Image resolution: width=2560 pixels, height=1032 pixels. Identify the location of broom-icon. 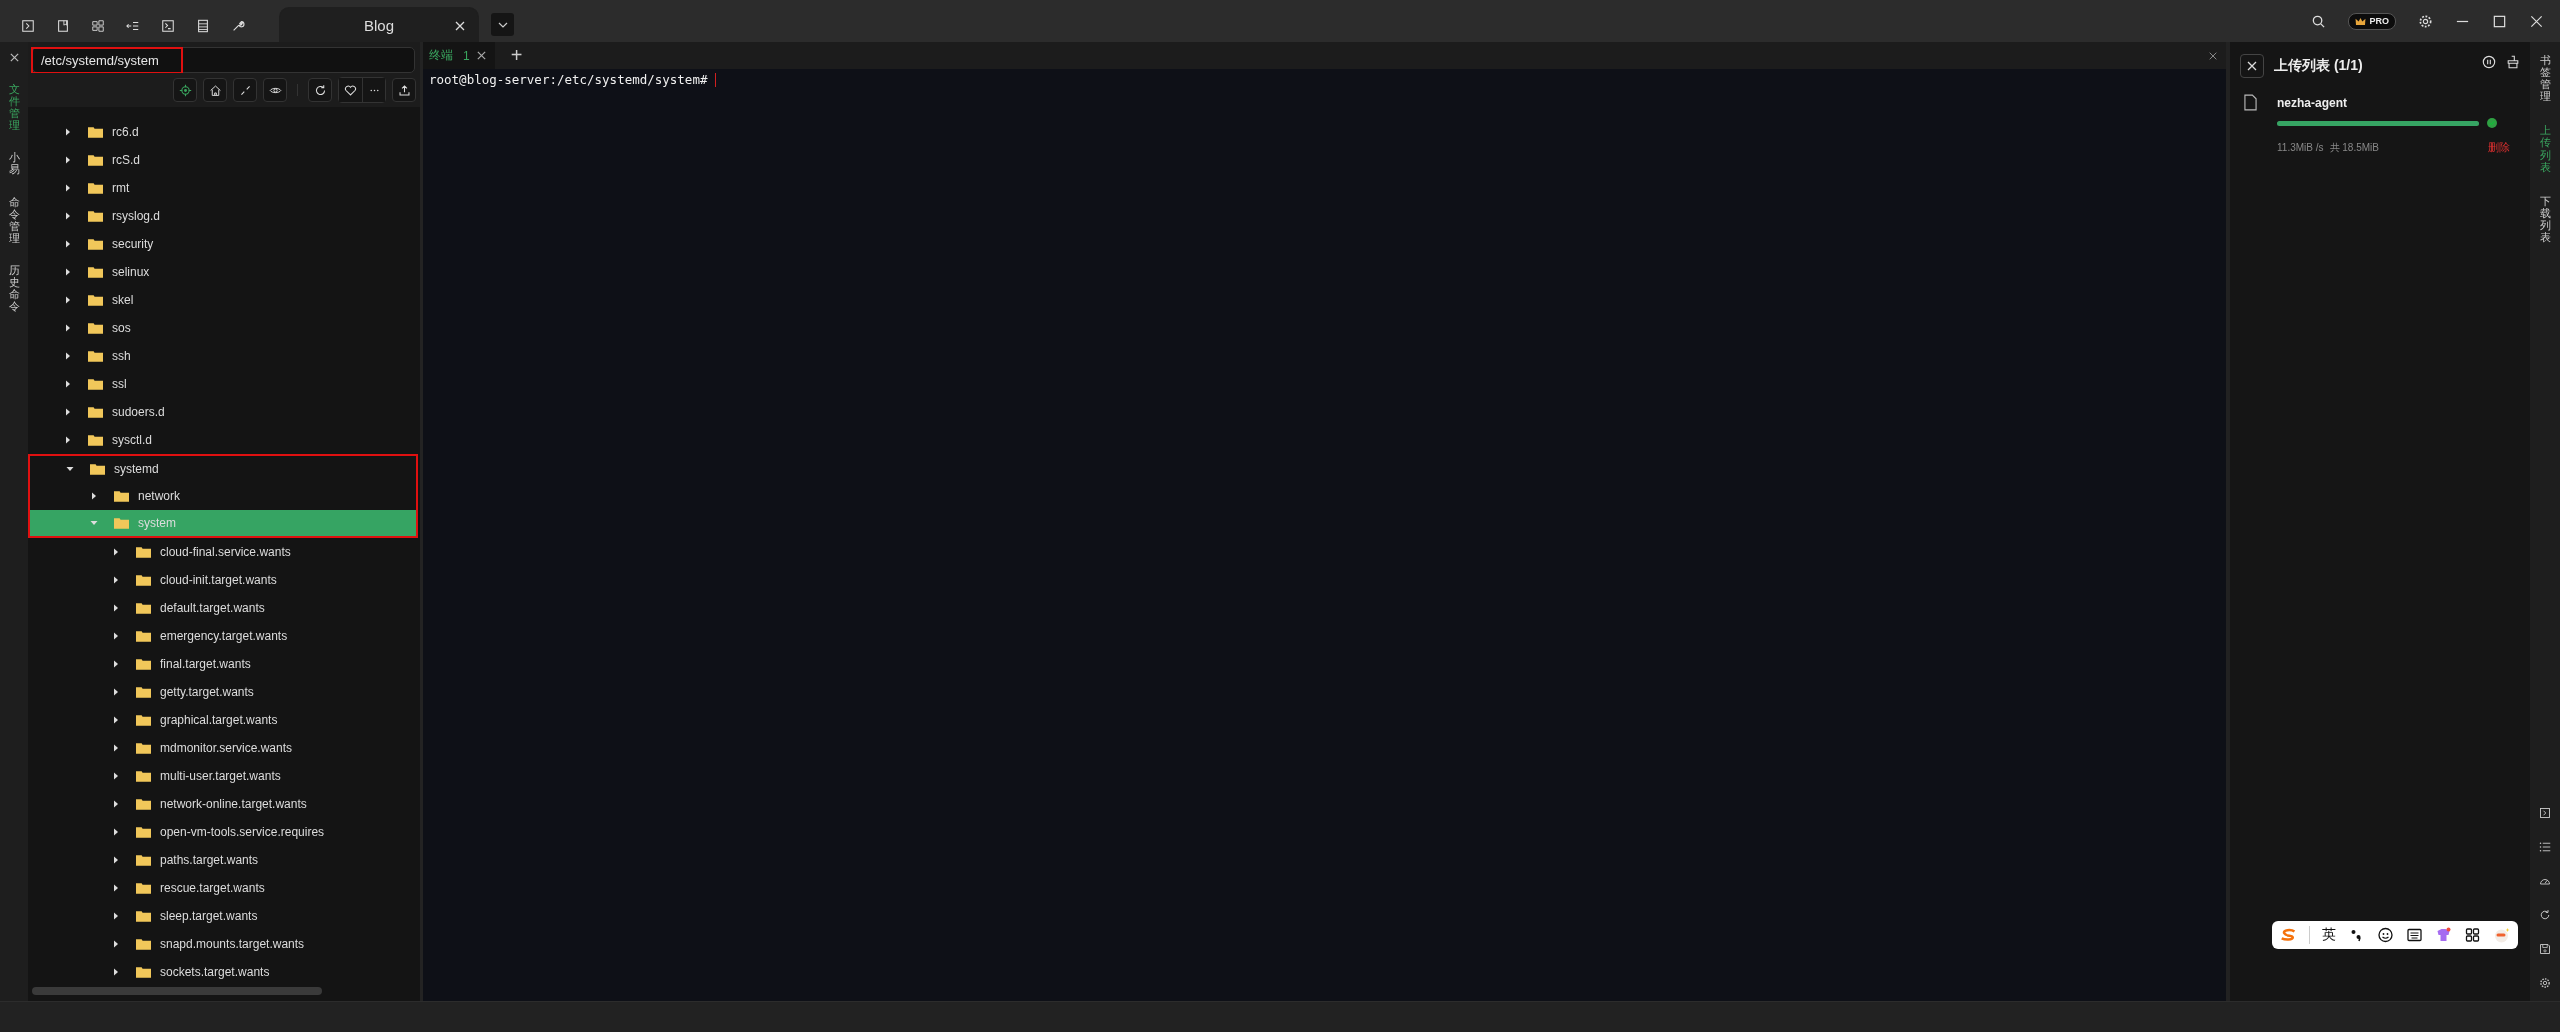
(2513, 62).